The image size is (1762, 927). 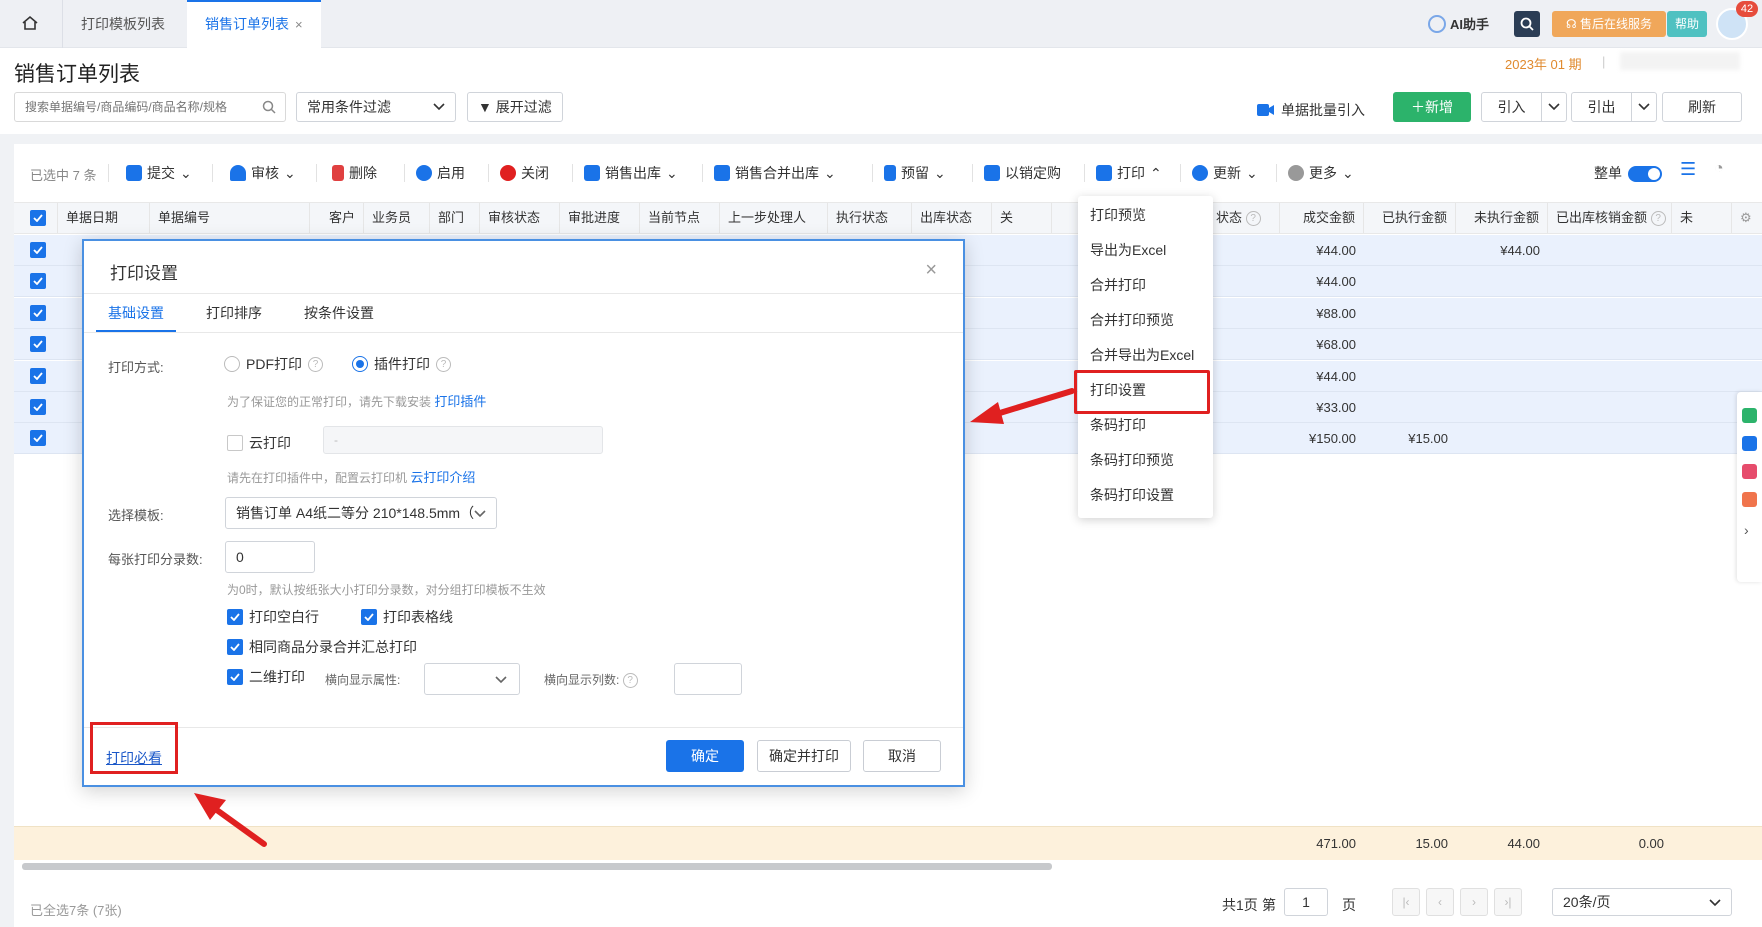 I want to click on column-header: 执行状态, so click(x=870, y=218).